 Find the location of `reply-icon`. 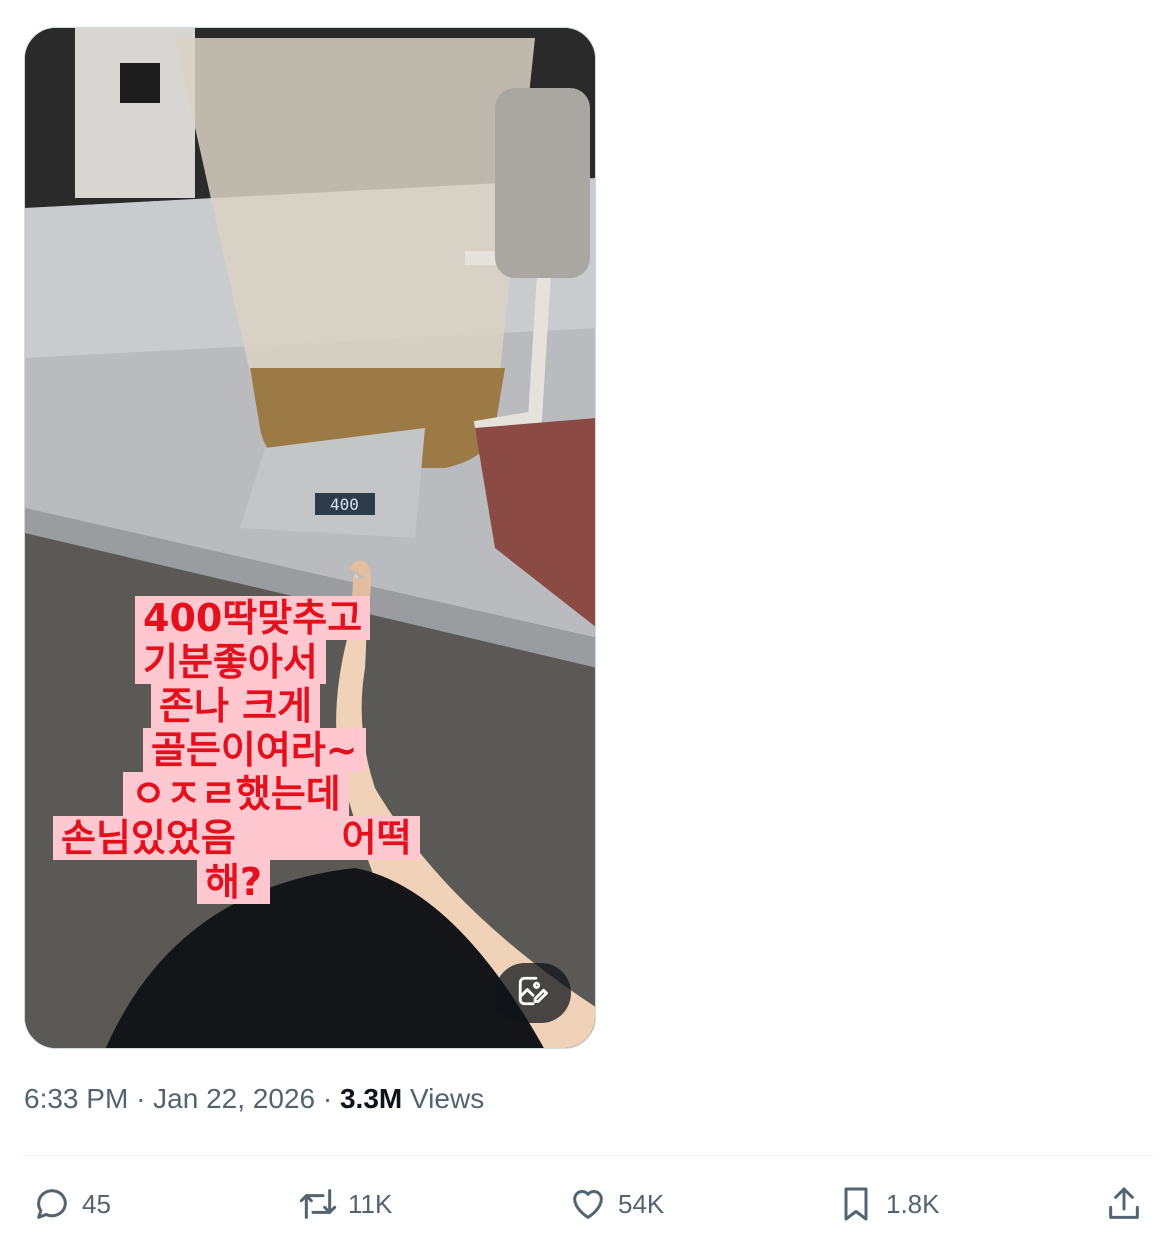

reply-icon is located at coordinates (52, 1204).